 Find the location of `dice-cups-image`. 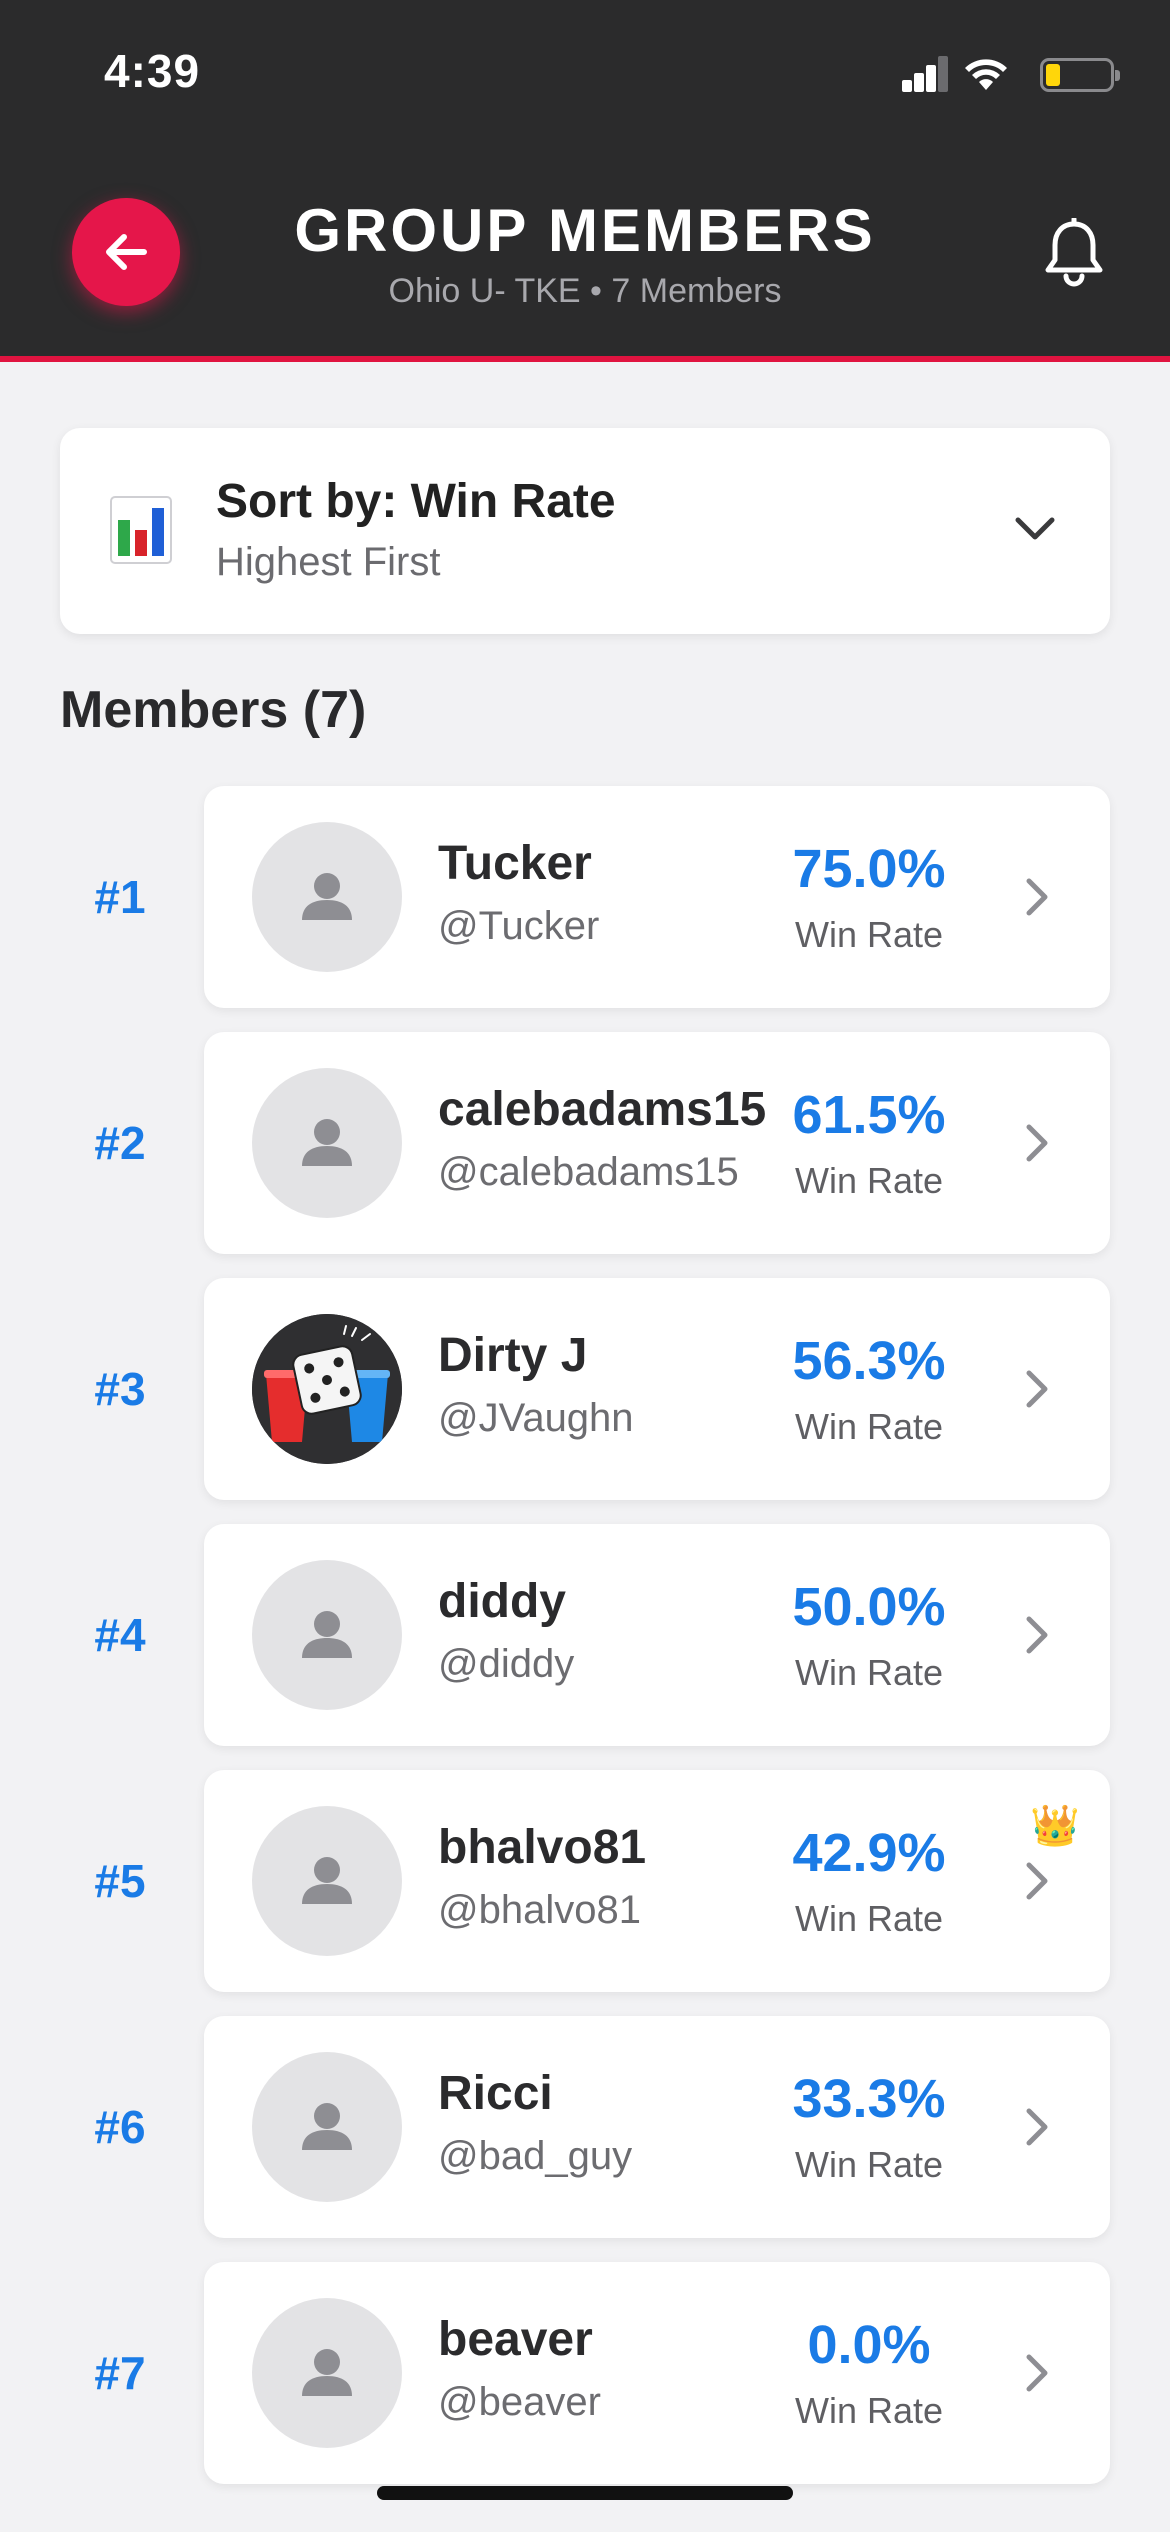

dice-cups-image is located at coordinates (327, 1389).